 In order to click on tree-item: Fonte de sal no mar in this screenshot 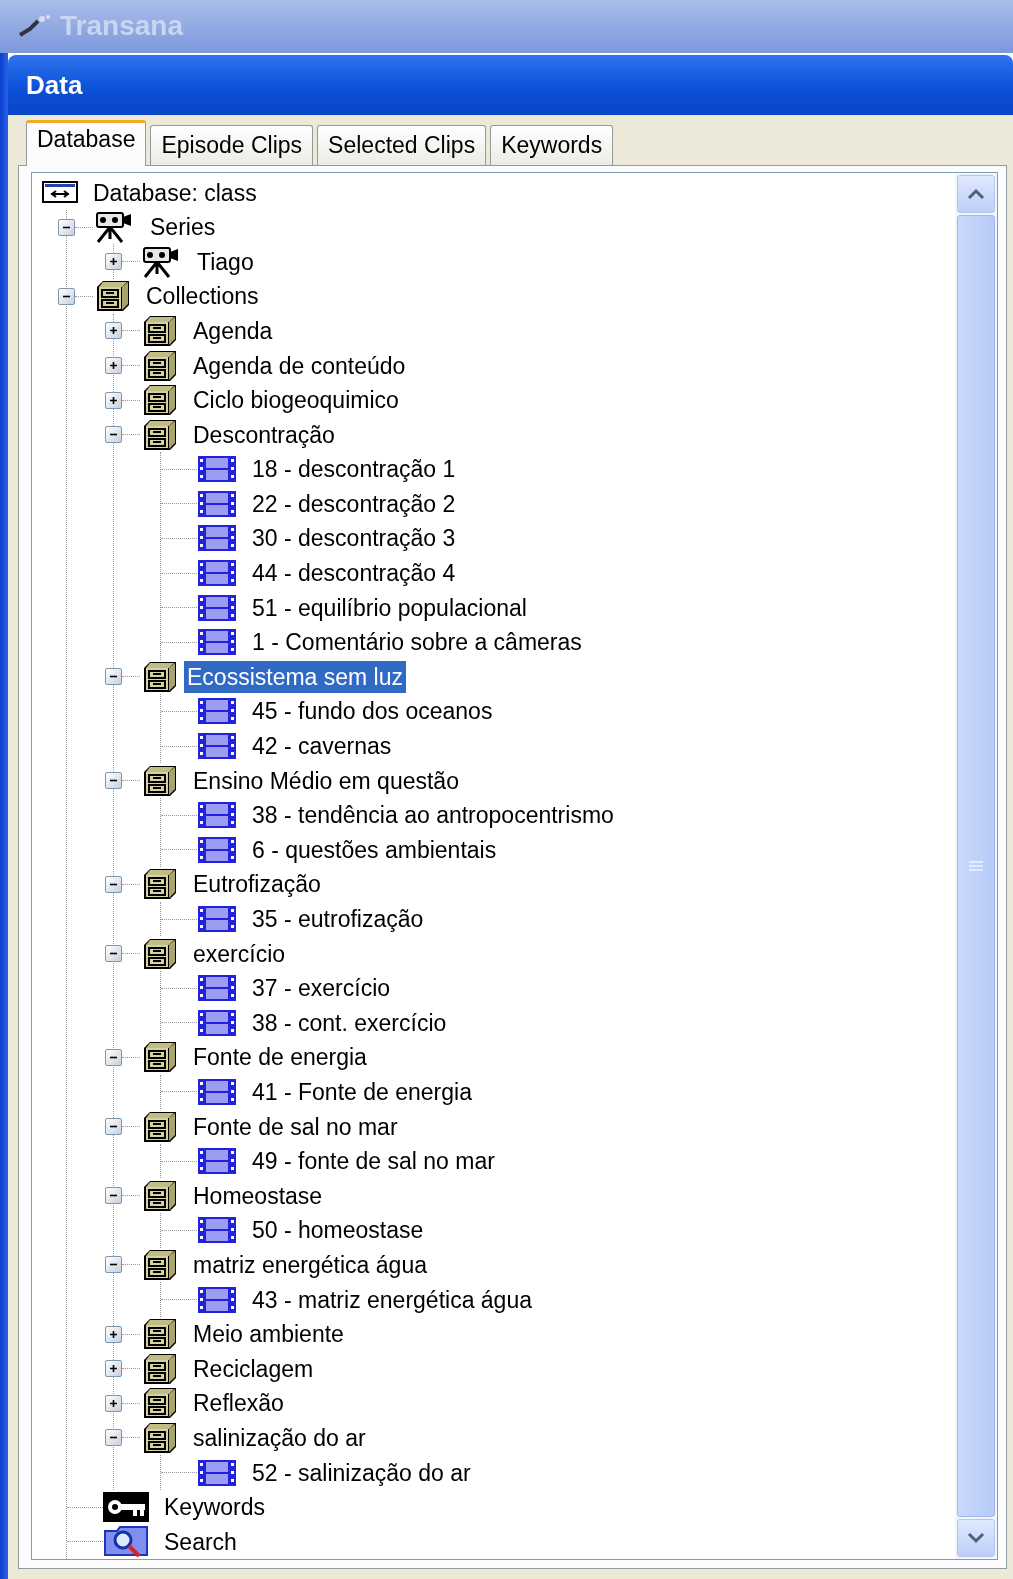, I will do `click(295, 1126)`.